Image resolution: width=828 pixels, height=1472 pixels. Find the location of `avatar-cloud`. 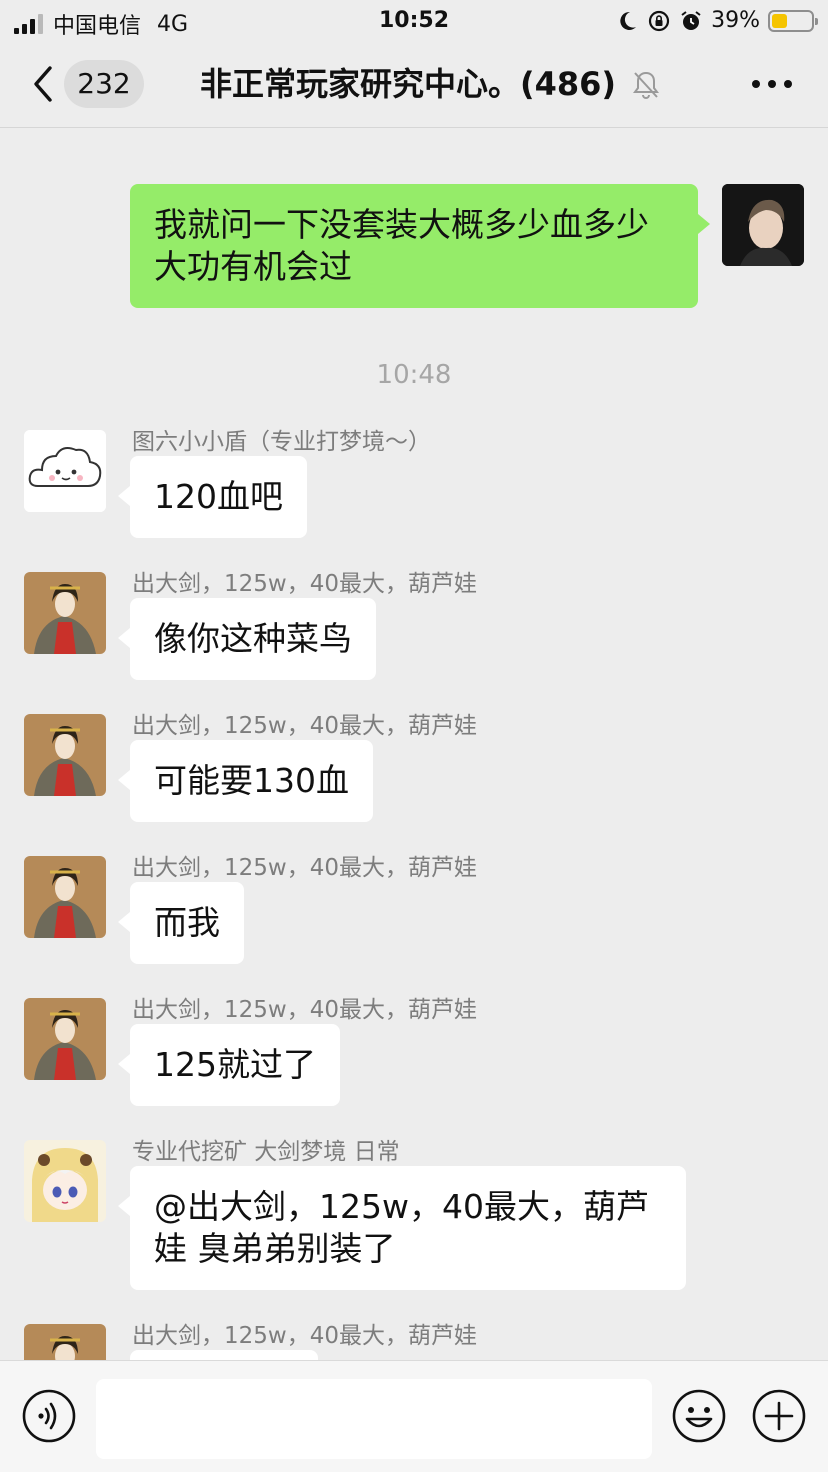

avatar-cloud is located at coordinates (65, 471).